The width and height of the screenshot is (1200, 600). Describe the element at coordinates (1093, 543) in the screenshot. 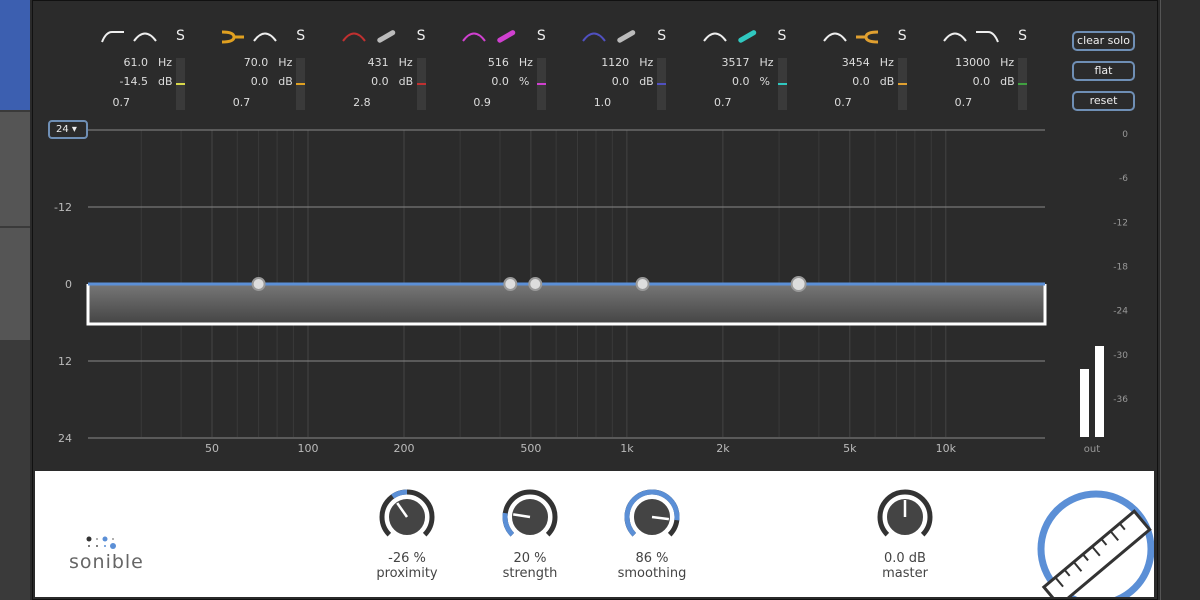

I see `measure-ruler-icon` at that location.